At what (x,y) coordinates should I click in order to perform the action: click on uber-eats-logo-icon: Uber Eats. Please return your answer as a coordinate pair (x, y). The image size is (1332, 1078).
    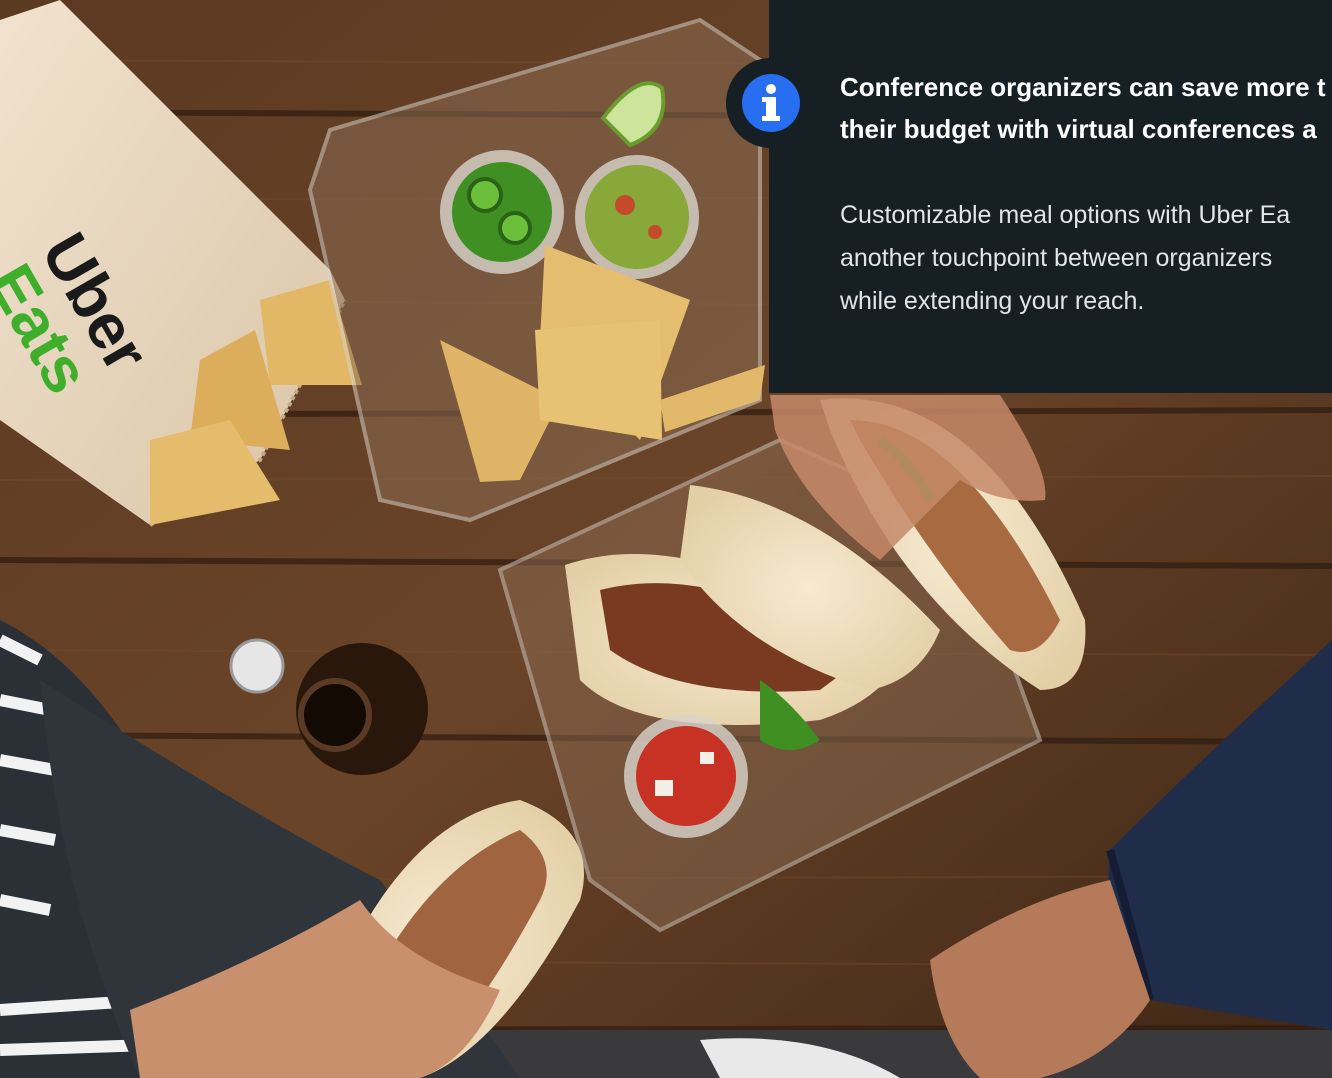
    Looking at the image, I should click on (81, 313).